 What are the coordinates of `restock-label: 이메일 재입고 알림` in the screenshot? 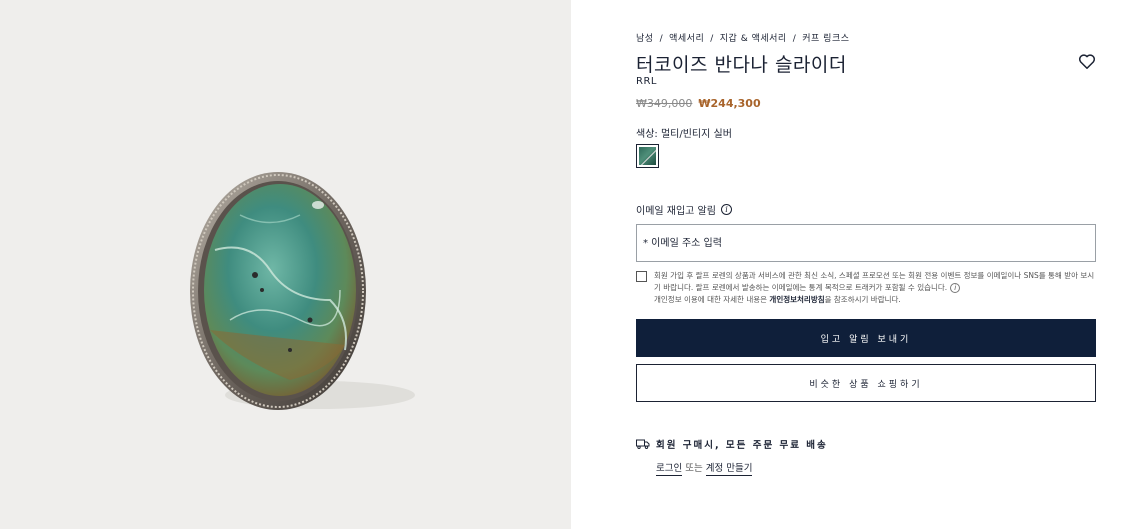 It's located at (676, 211).